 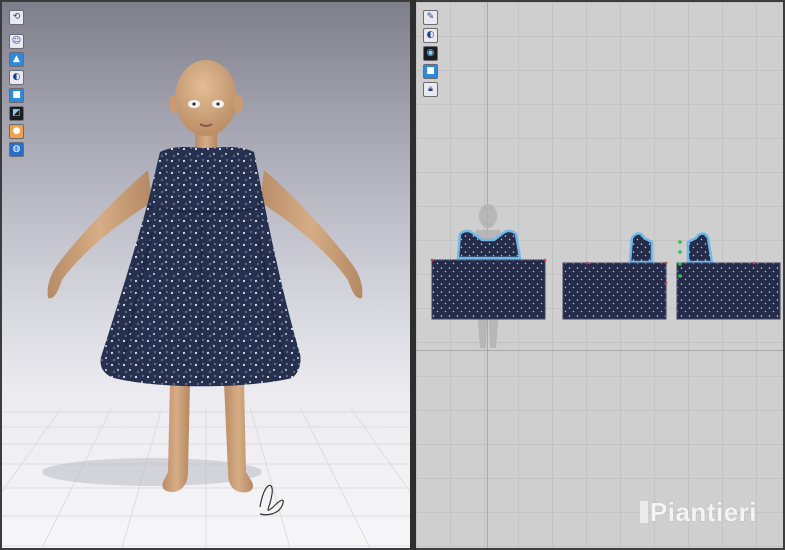 I want to click on right-ear, so click(x=238, y=104).